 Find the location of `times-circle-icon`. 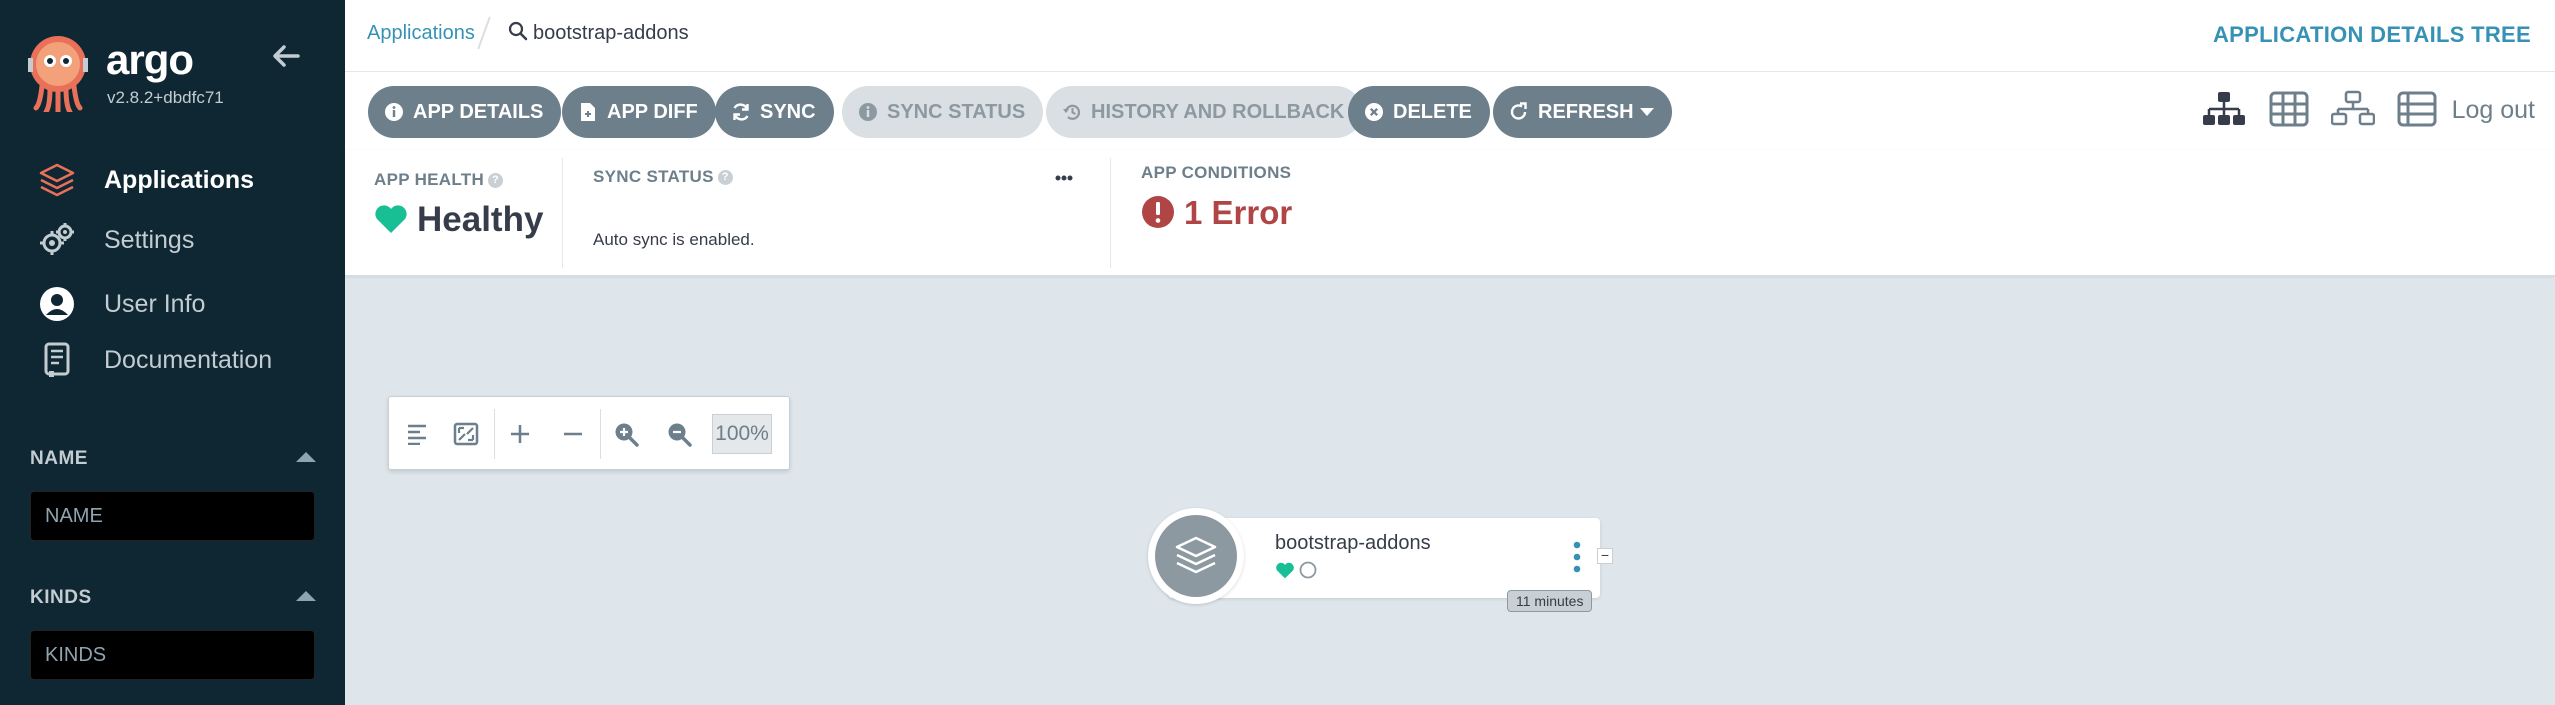

times-circle-icon is located at coordinates (1374, 112).